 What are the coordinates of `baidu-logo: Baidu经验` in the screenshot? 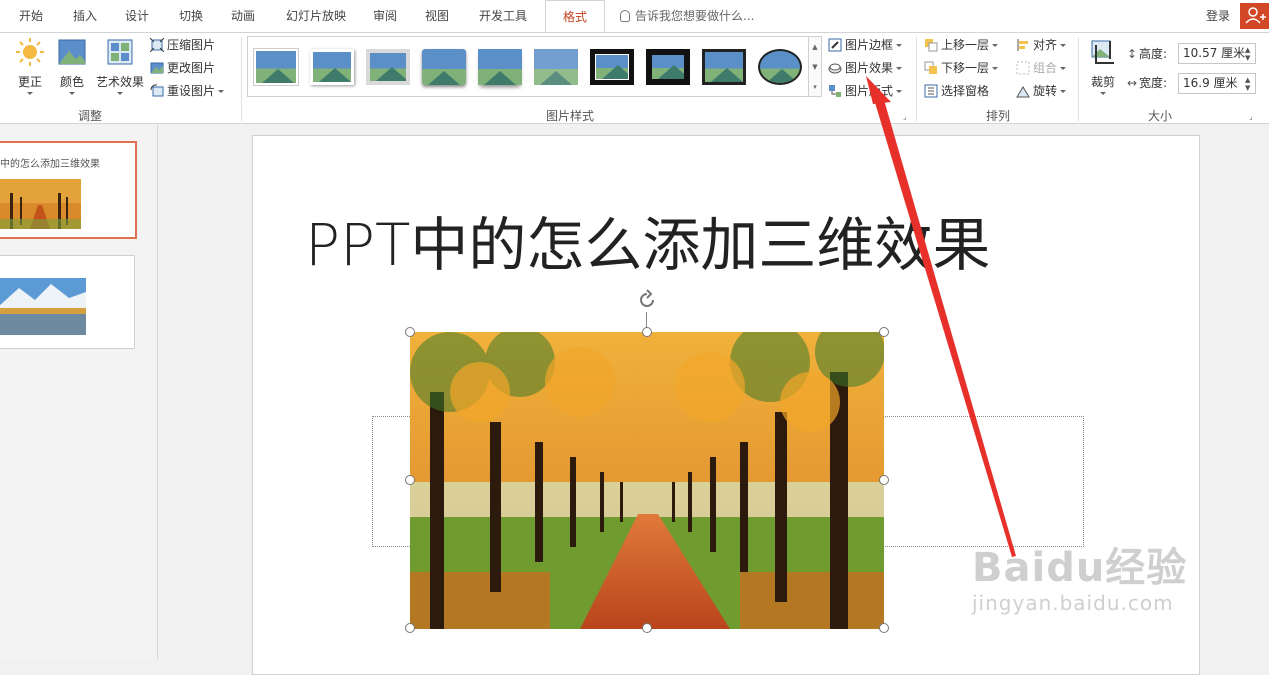 It's located at (1080, 568).